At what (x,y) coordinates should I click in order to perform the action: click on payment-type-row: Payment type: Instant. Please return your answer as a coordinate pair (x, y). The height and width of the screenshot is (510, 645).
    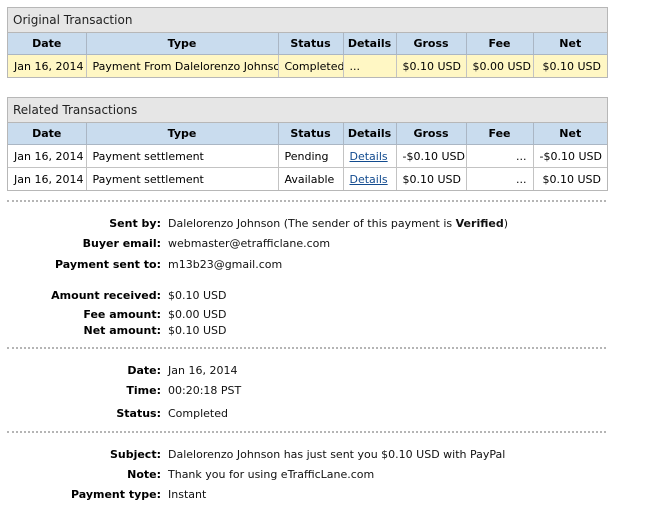
    Looking at the image, I should click on (322, 495).